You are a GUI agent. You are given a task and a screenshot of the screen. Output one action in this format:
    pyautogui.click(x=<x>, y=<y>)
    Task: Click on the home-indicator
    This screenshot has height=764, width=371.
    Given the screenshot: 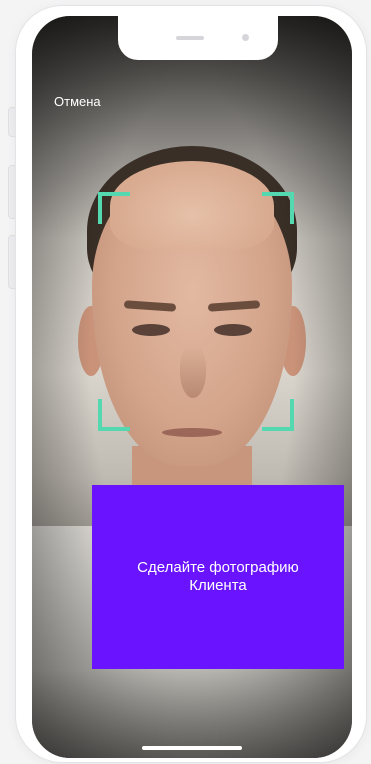 What is the action you would take?
    pyautogui.click(x=192, y=748)
    